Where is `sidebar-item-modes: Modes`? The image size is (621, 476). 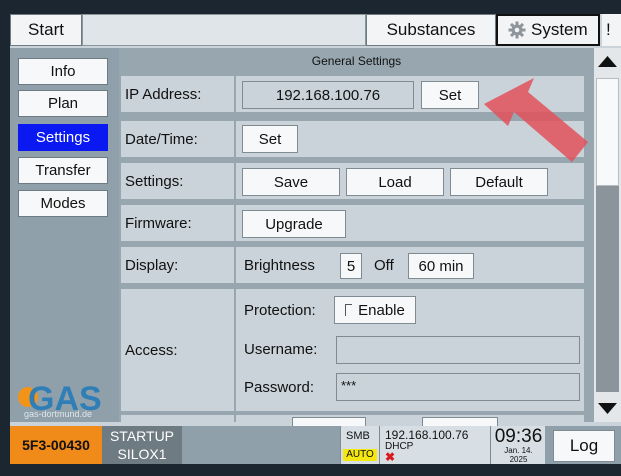
sidebar-item-modes: Modes is located at coordinates (63, 203).